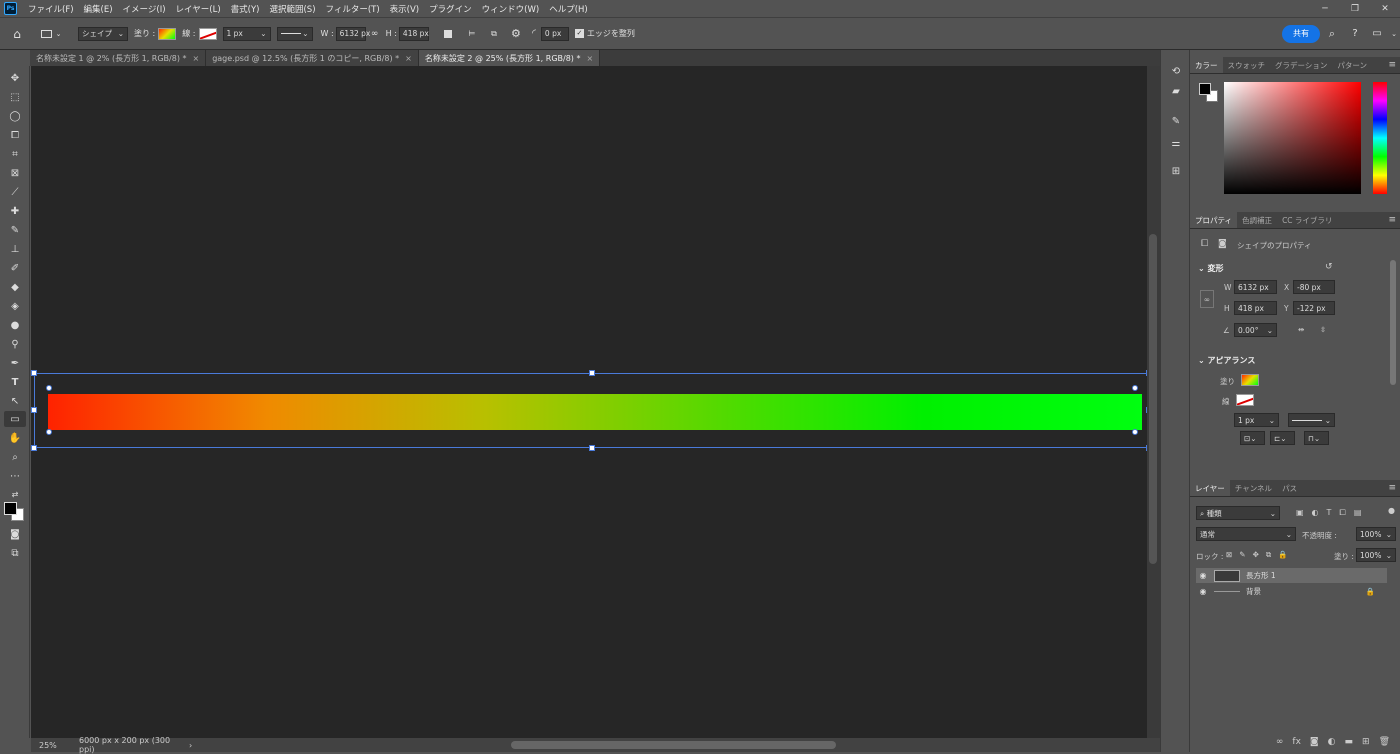 This screenshot has height=754, width=1400. What do you see at coordinates (450, 9) in the screenshot?
I see `menu-item: プラグイン` at bounding box center [450, 9].